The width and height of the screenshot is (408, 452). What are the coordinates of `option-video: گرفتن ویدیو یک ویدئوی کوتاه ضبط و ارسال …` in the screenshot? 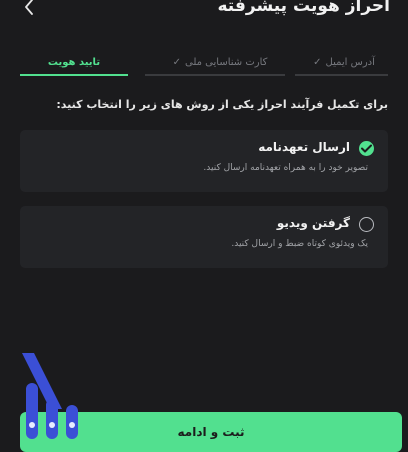 It's located at (204, 237).